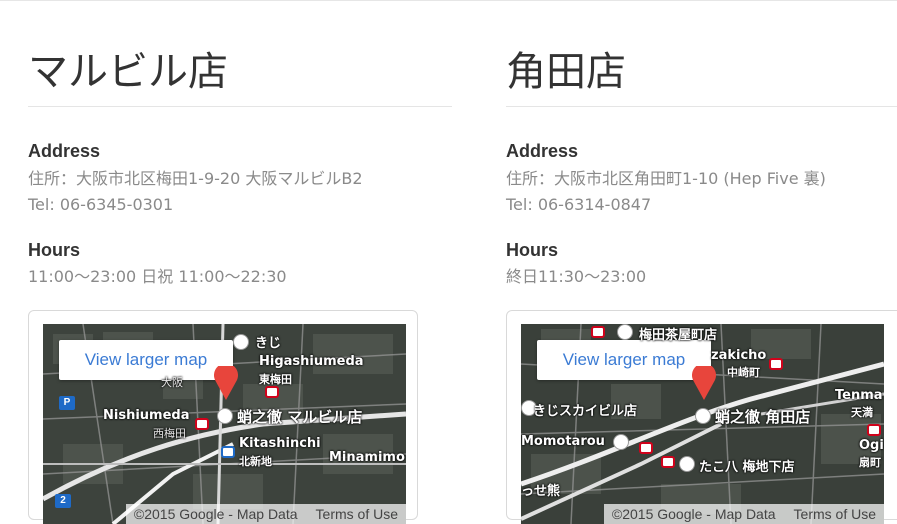  Describe the element at coordinates (678, 335) in the screenshot. I see `map-place-label: 梅田茶屋町店` at that location.